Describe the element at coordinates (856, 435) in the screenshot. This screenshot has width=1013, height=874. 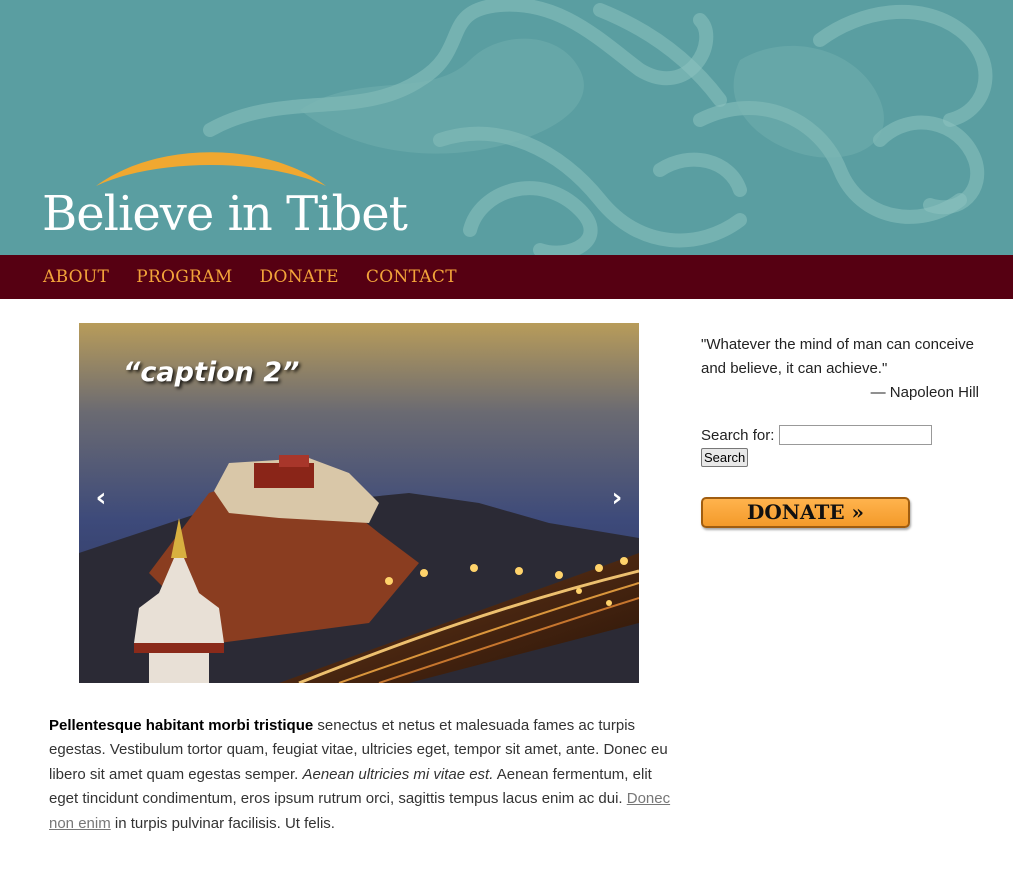
I see `search-input` at that location.